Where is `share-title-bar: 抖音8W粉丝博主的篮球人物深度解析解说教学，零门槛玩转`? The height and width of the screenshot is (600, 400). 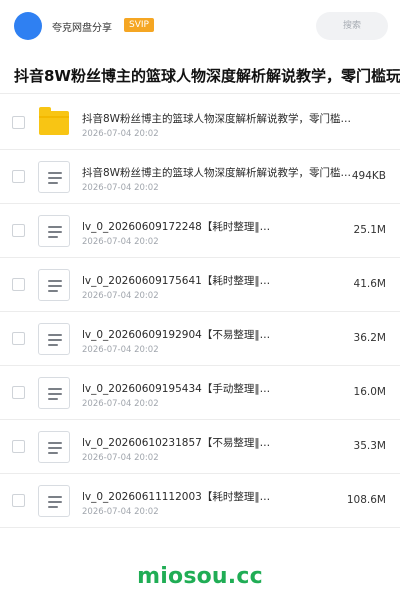
share-title-bar: 抖音8W粉丝博主的篮球人物深度解析解说教学，零门槛玩转 is located at coordinates (200, 74).